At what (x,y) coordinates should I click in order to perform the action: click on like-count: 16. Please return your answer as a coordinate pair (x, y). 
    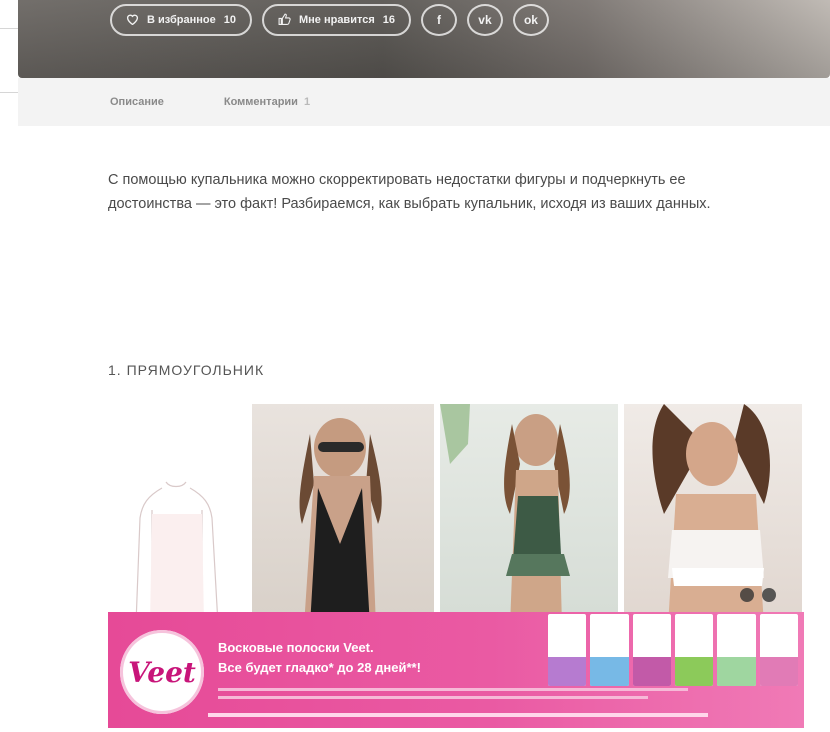
    Looking at the image, I should click on (388, 20).